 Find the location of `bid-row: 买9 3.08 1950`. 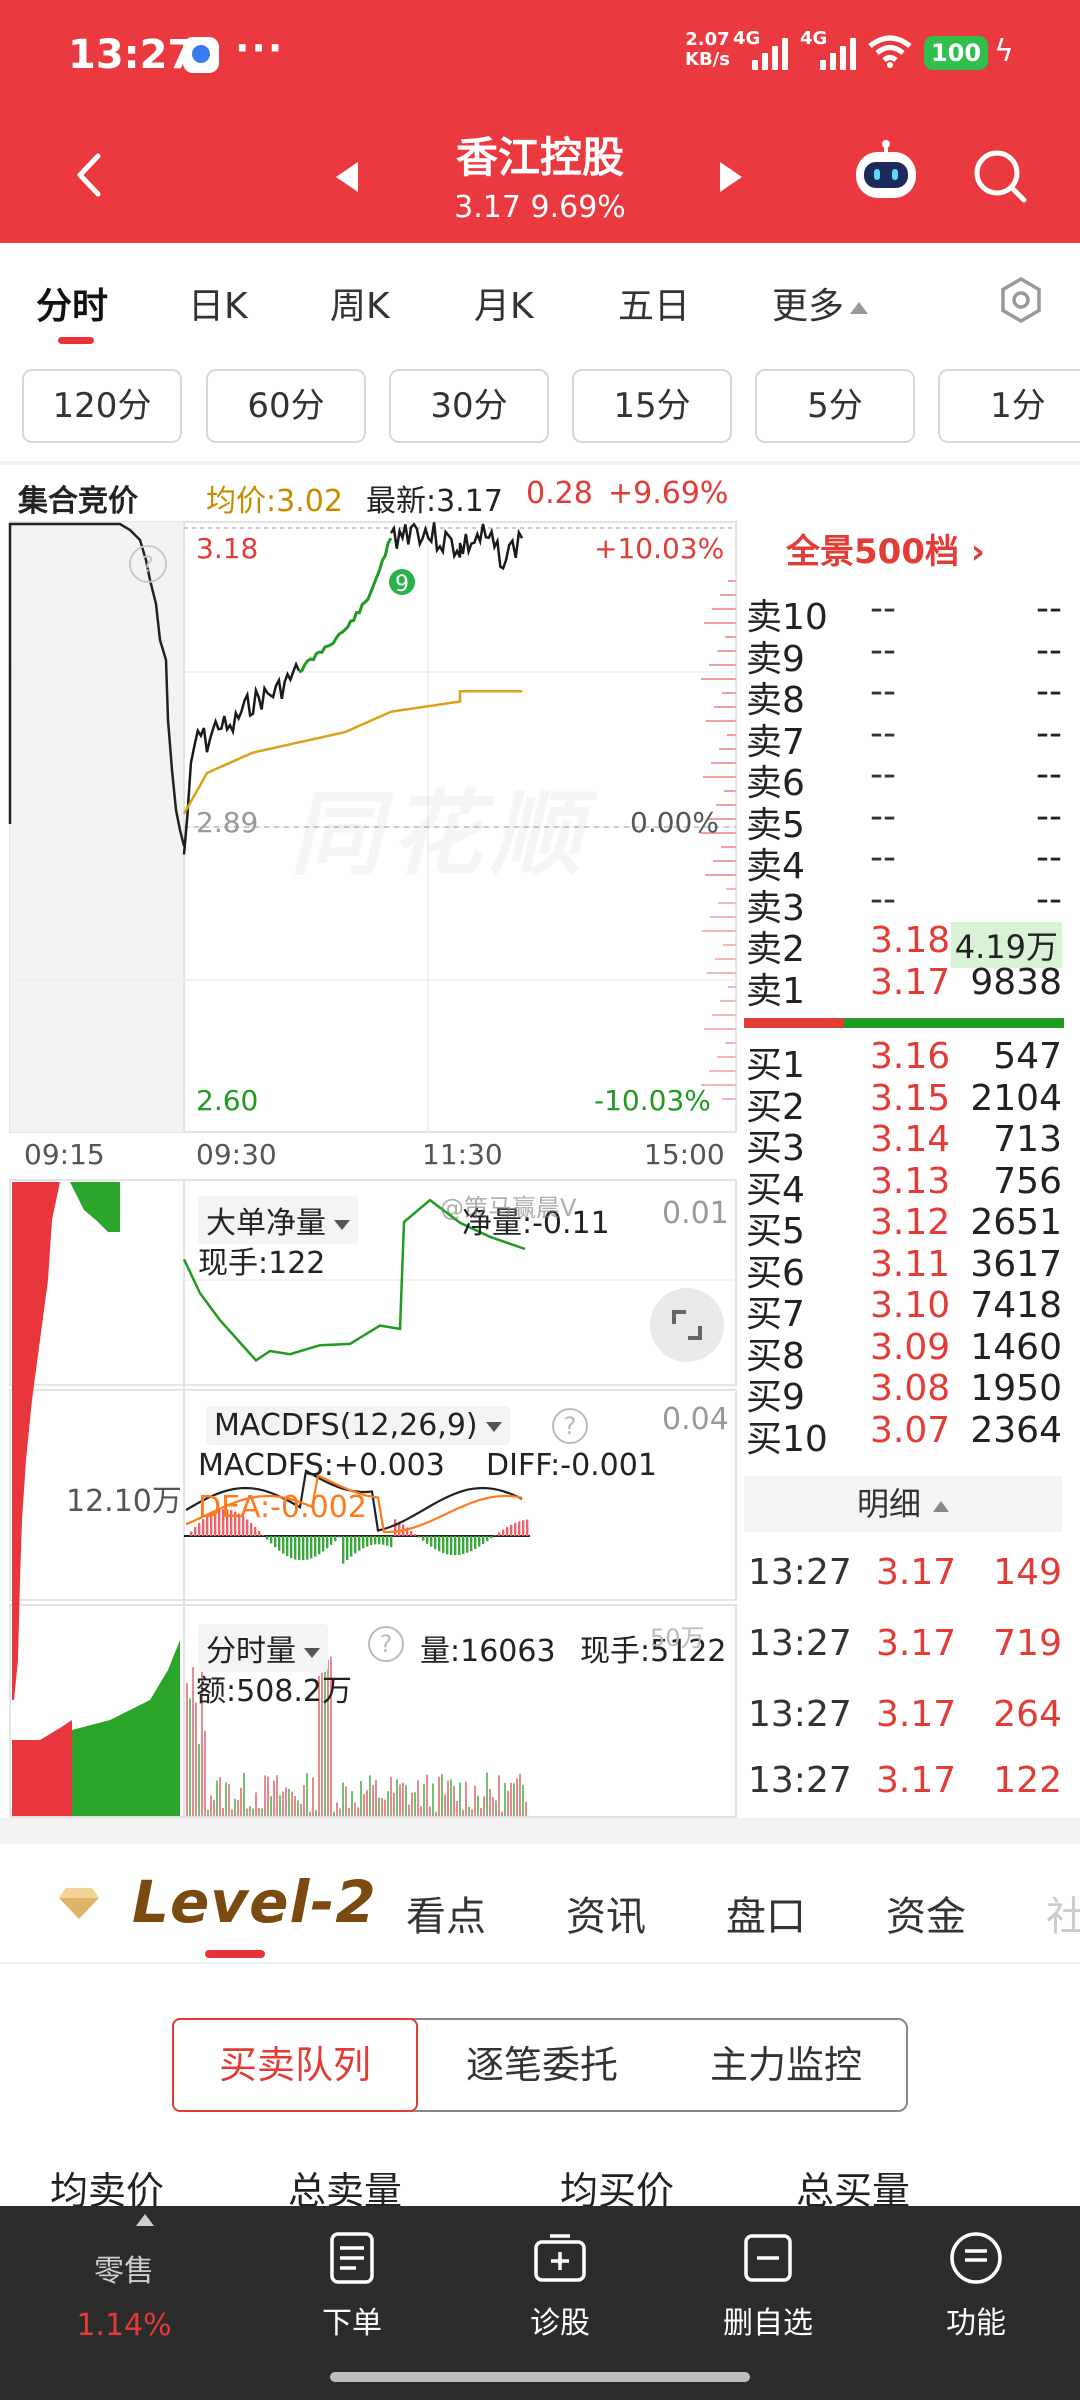

bid-row: 买9 3.08 1950 is located at coordinates (904, 1393).